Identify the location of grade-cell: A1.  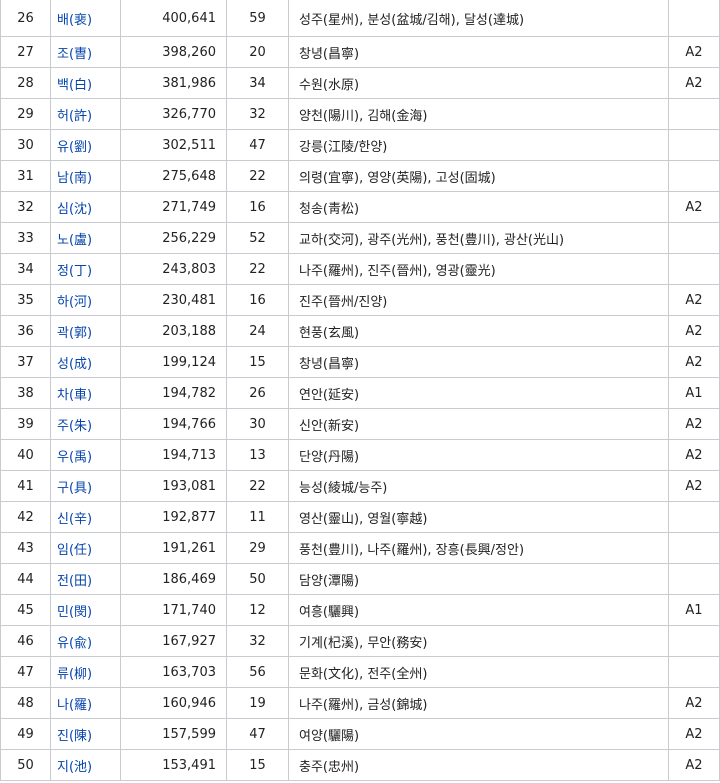
(694, 610).